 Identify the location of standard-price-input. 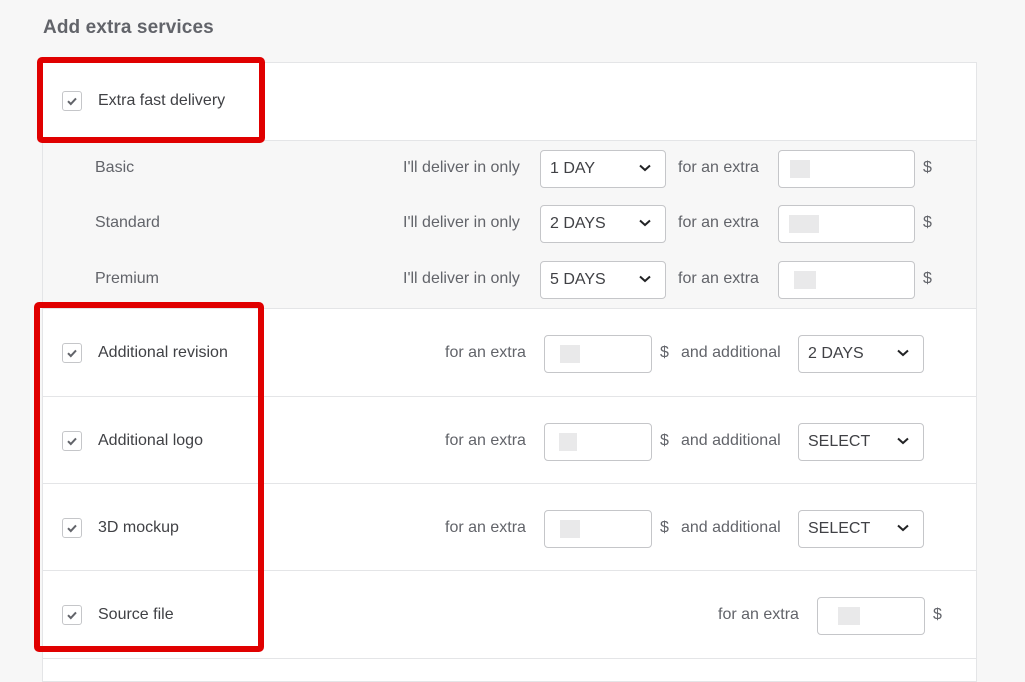
(846, 224).